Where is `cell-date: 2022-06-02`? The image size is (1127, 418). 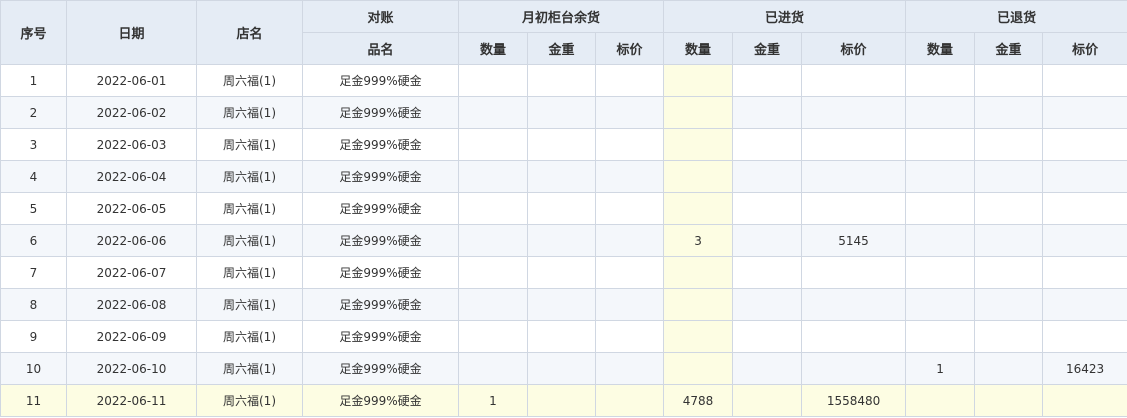
cell-date: 2022-06-02 is located at coordinates (131, 112).